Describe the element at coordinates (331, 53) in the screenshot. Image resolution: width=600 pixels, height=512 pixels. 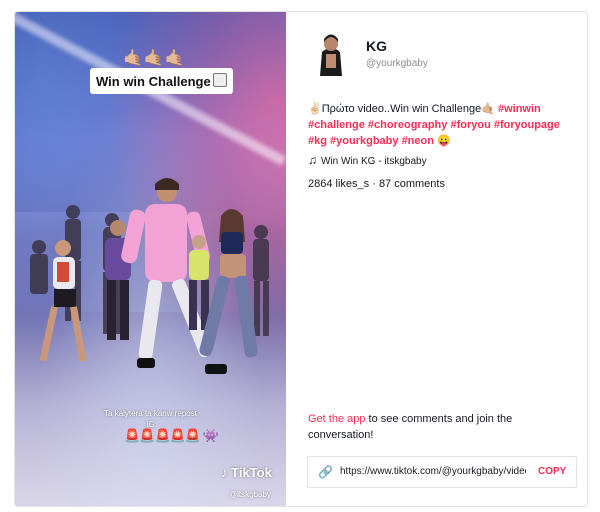
I see `avatar` at that location.